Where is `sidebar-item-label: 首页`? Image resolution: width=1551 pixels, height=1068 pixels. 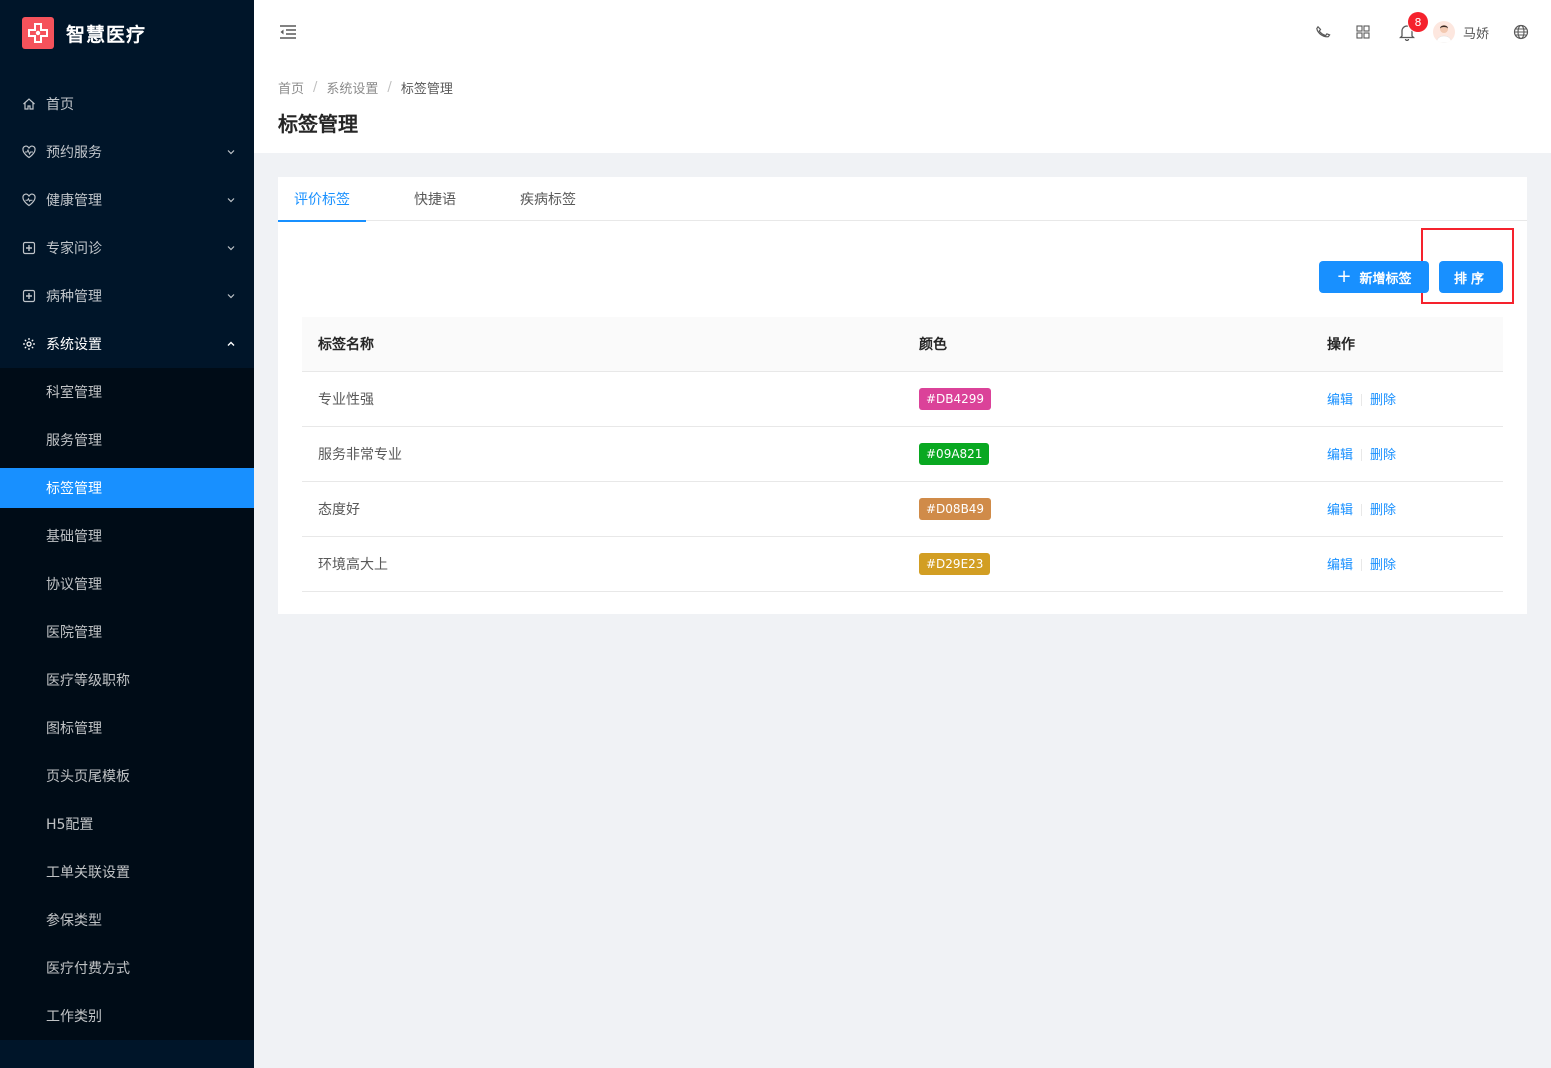
sidebar-item-label: 首页 is located at coordinates (60, 105).